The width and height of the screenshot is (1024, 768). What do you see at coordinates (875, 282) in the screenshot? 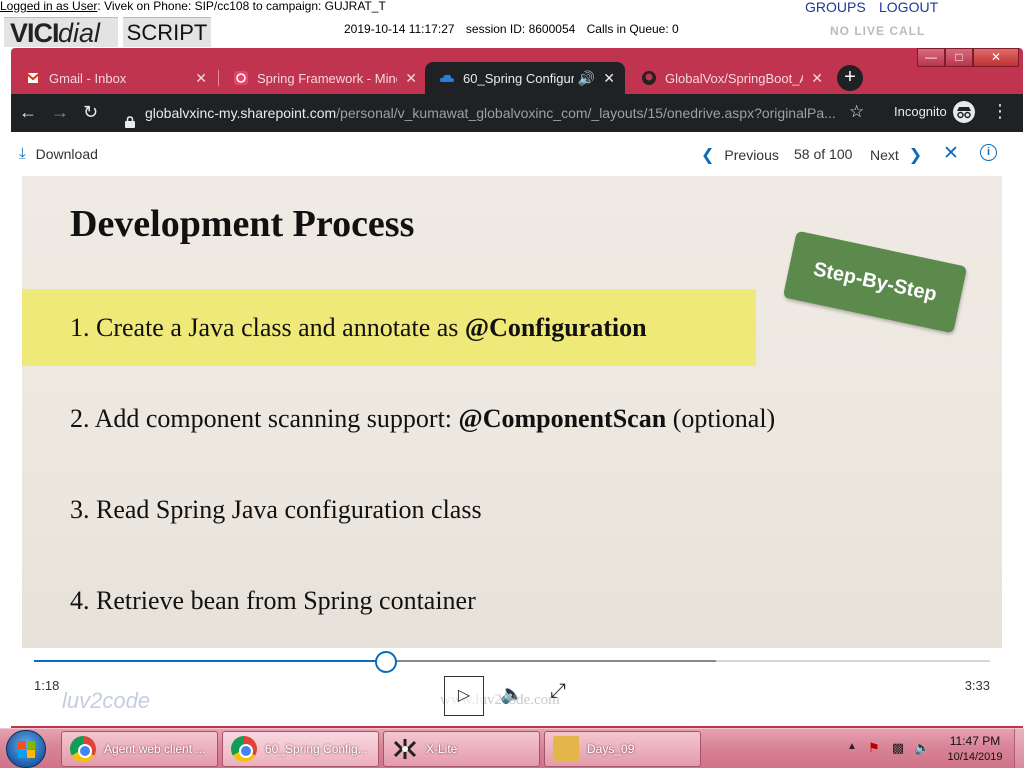
I see `step-by-step-badge: Step-By-Step` at bounding box center [875, 282].